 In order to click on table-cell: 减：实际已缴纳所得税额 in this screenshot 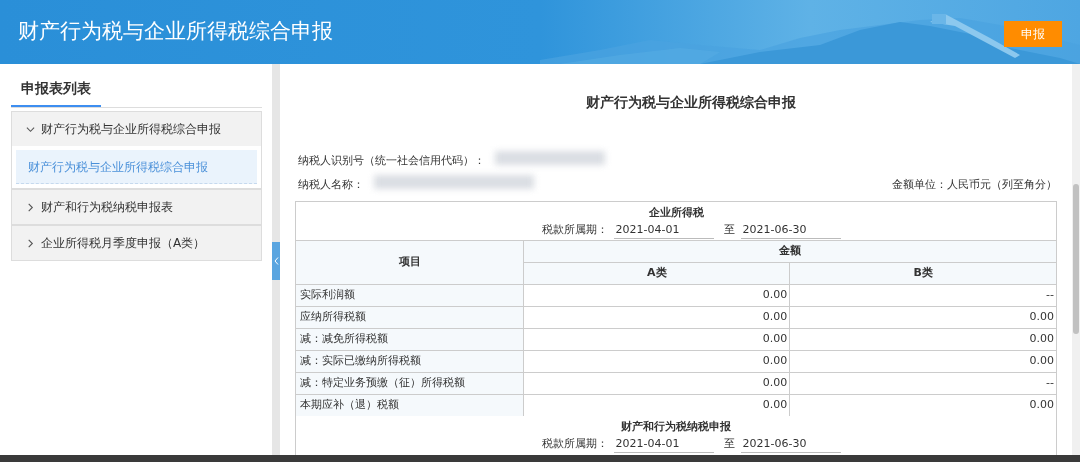, I will do `click(410, 361)`.